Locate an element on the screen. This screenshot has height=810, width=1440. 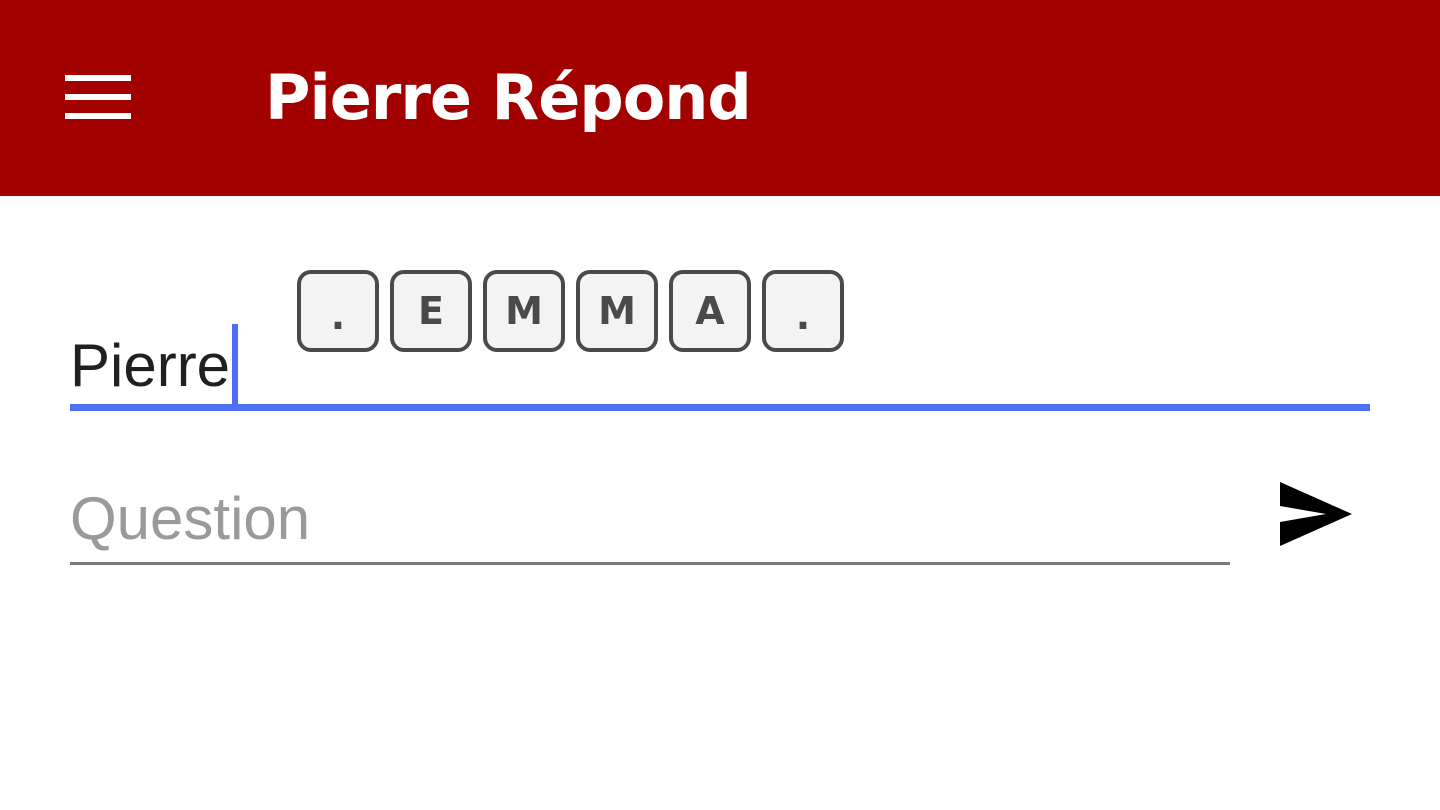
send-button is located at coordinates (1316, 514).